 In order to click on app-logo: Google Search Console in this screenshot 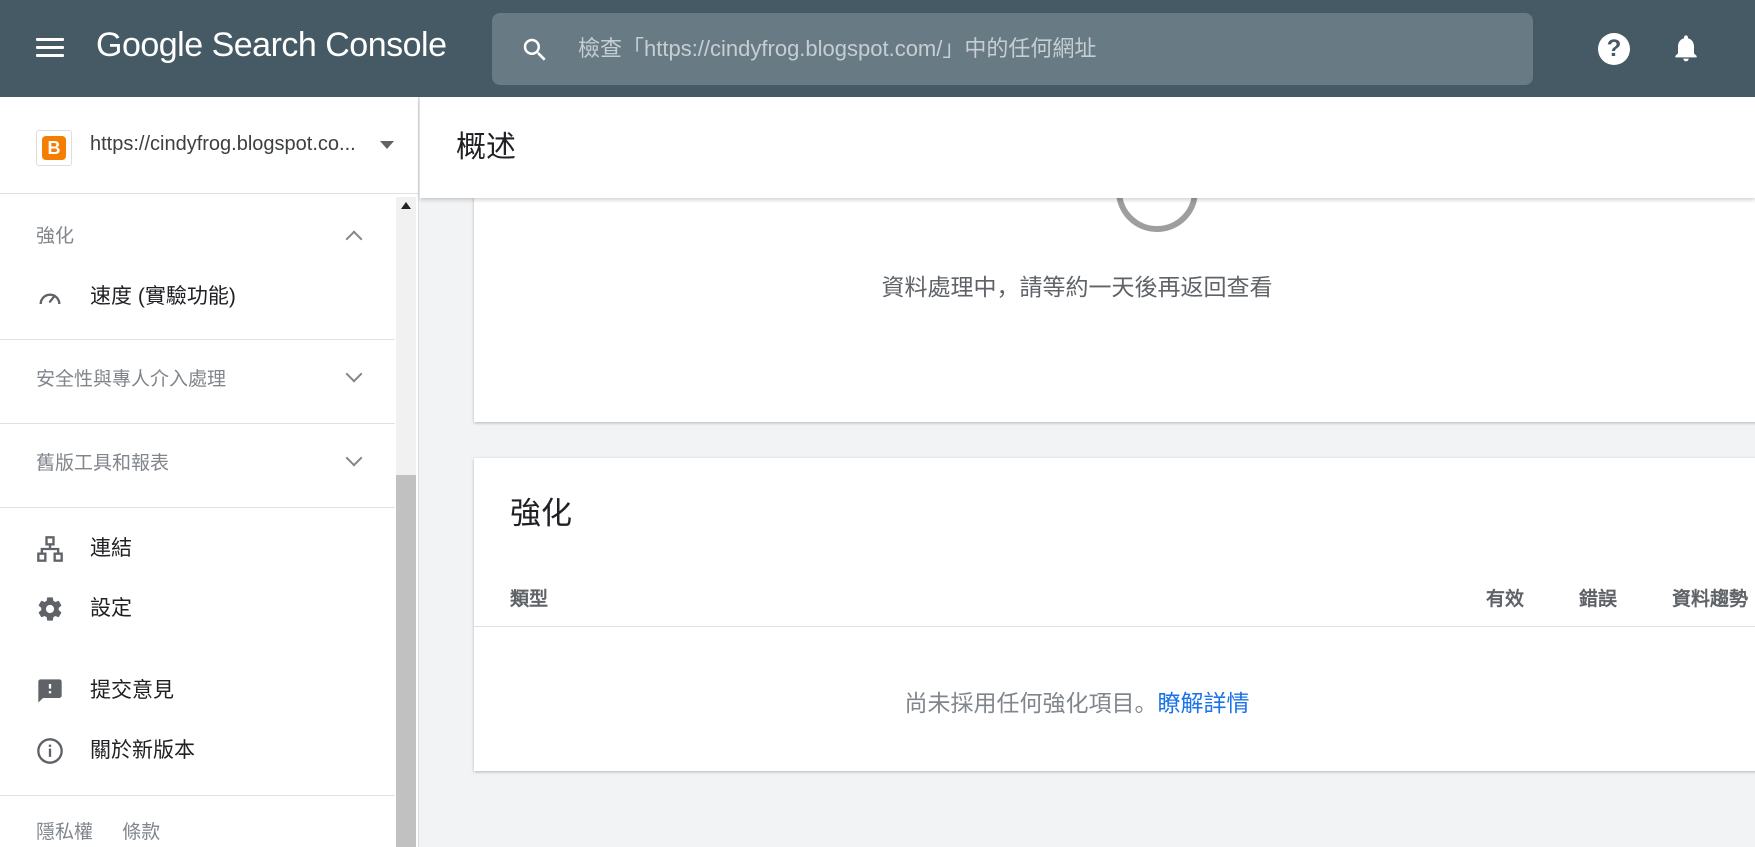, I will do `click(271, 45)`.